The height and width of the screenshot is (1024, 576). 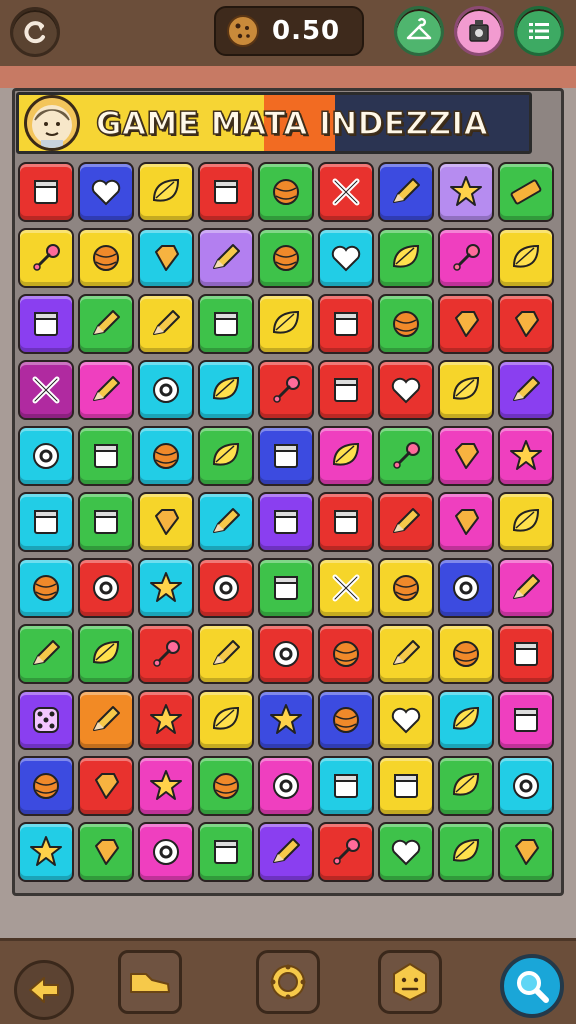 What do you see at coordinates (46, 720) in the screenshot?
I see `tile-dice` at bounding box center [46, 720].